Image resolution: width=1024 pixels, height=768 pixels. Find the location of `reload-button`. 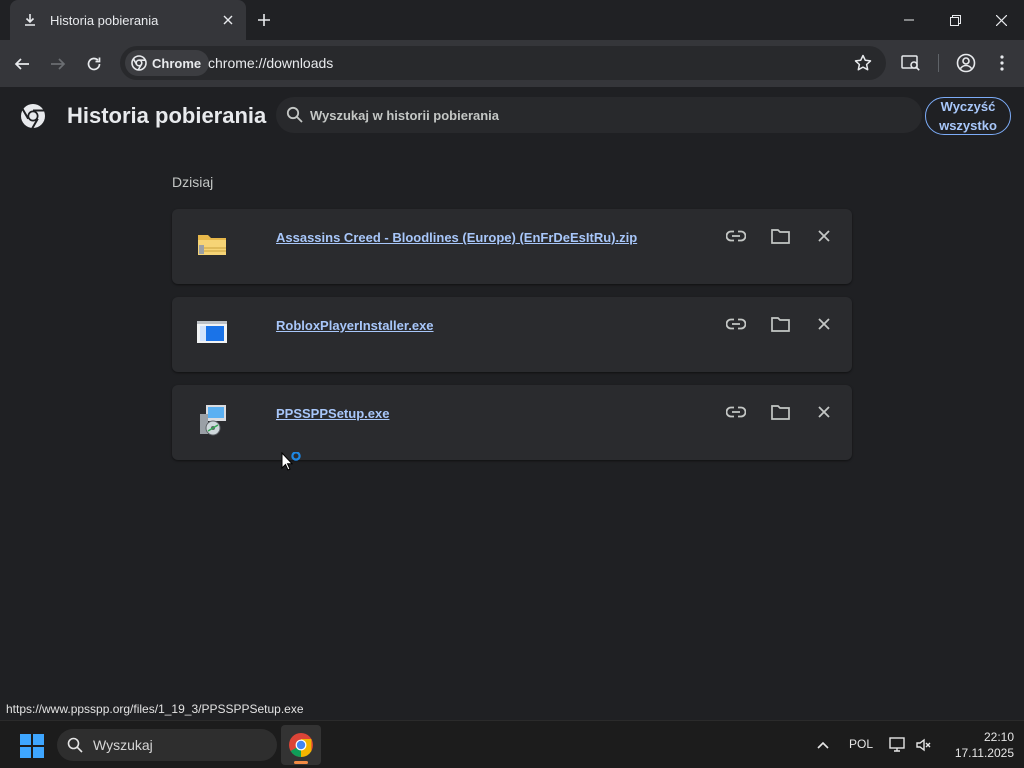

reload-button is located at coordinates (94, 64).